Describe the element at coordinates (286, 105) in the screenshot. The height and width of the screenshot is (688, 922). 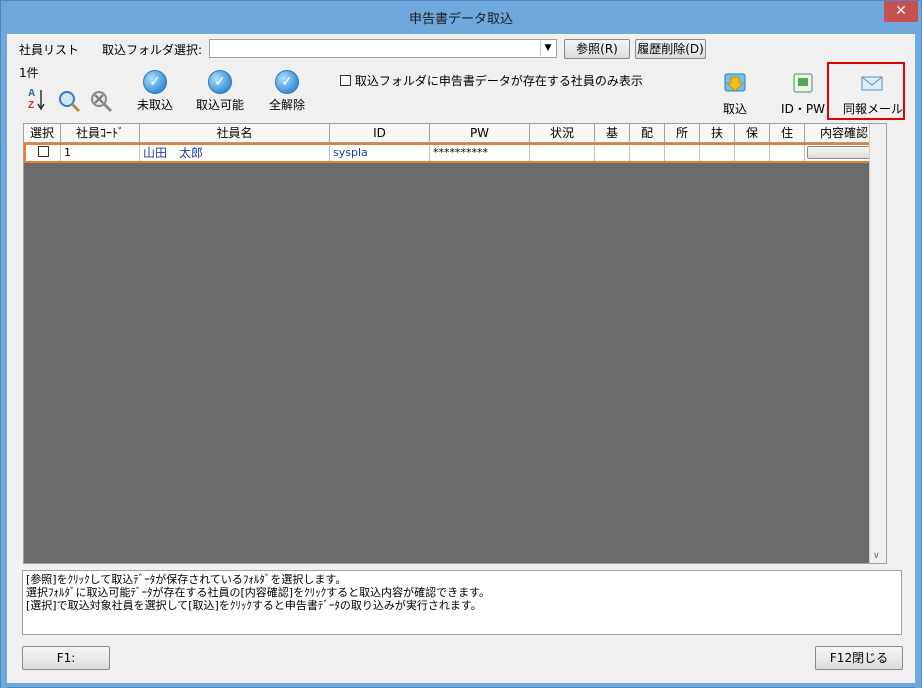
I see `clear-all-label: 全解除` at that location.